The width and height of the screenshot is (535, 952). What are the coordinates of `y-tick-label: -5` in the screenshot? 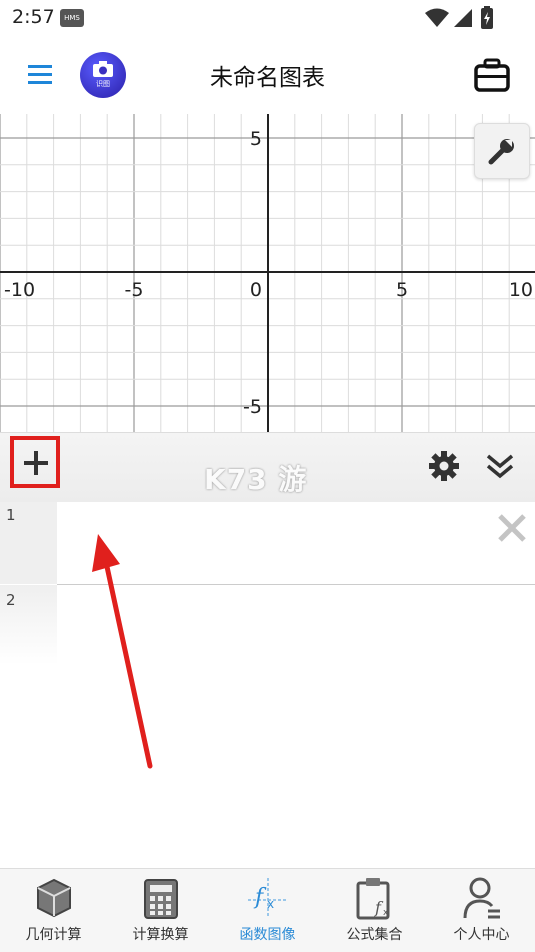 It's located at (252, 407).